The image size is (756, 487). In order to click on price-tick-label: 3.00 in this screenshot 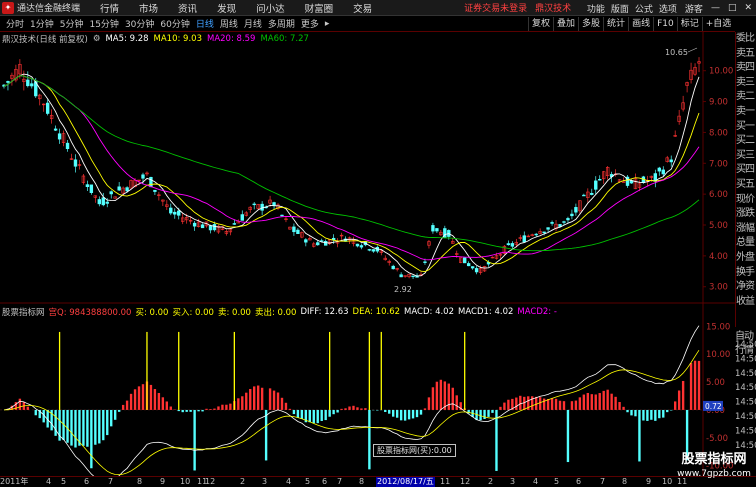, I will do `click(718, 288)`.